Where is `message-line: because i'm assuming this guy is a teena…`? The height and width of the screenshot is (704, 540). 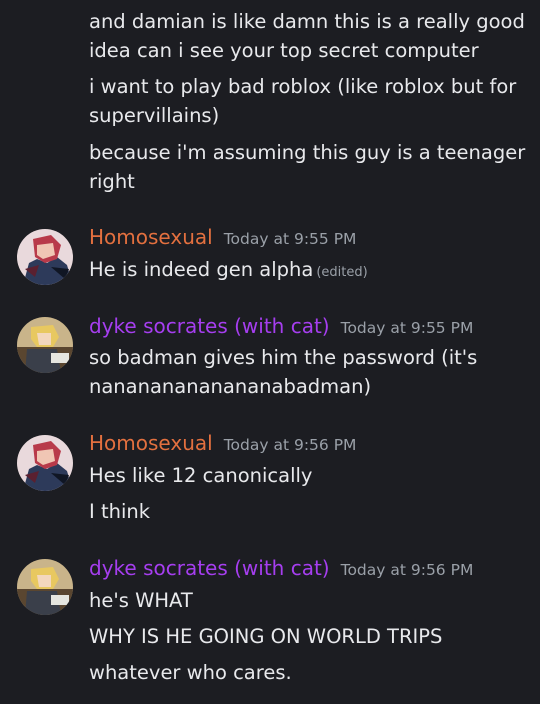 message-line: because i'm assuming this guy is a teena… is located at coordinates (307, 152).